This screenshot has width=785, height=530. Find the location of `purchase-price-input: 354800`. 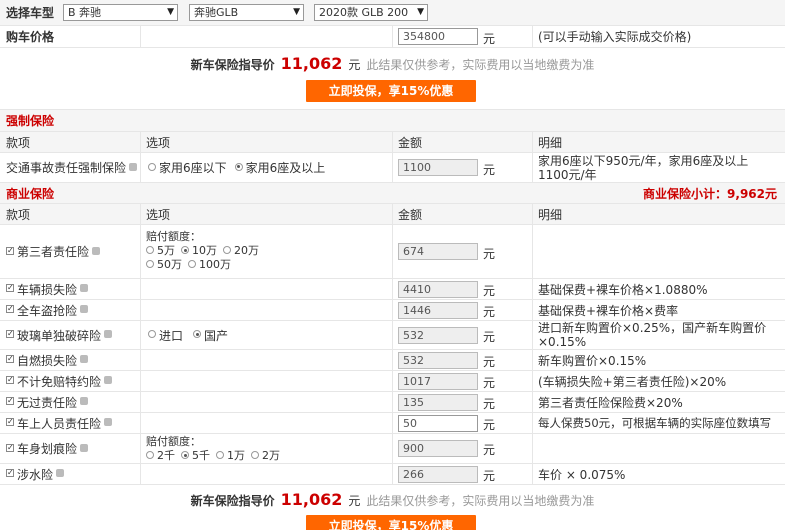

purchase-price-input: 354800 is located at coordinates (438, 36).